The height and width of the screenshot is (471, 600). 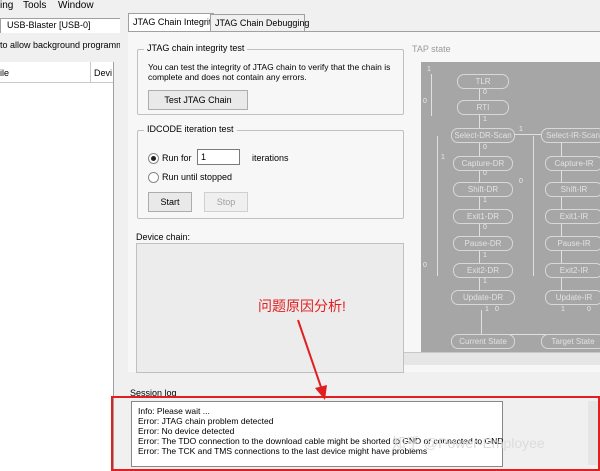 I want to click on column-device: Devi, so click(x=103, y=73).